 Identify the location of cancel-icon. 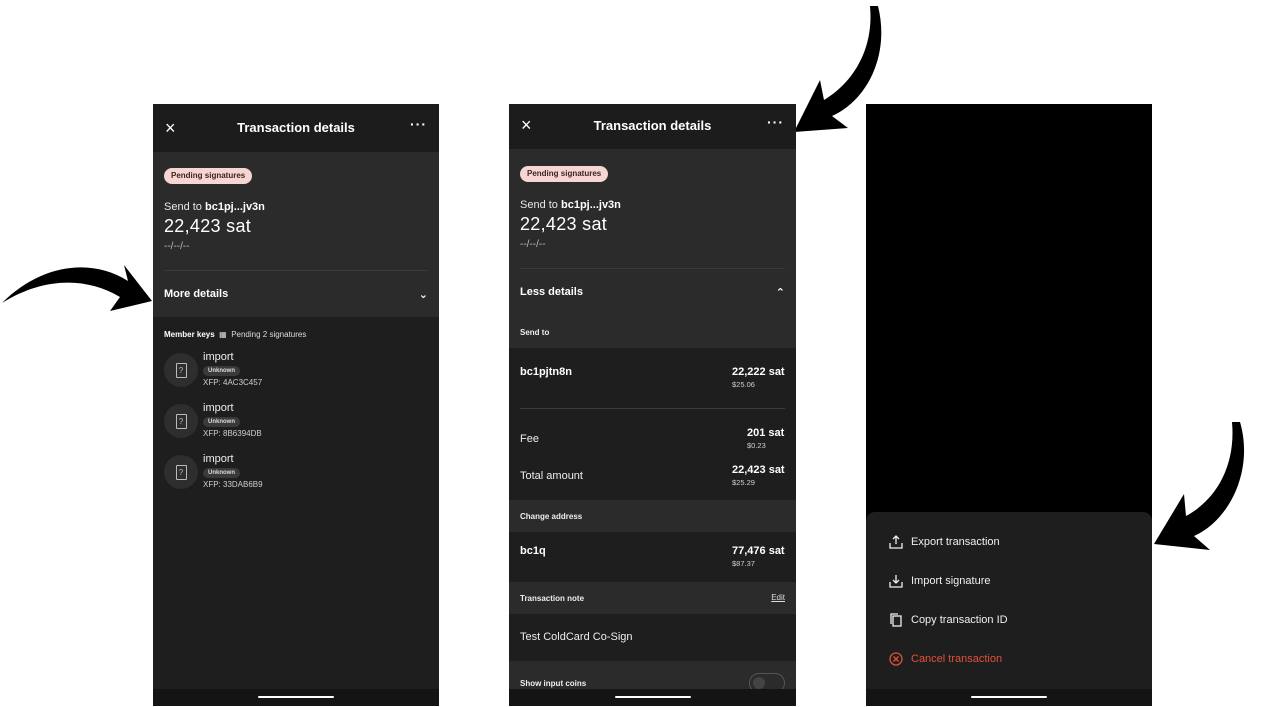
(896, 659).